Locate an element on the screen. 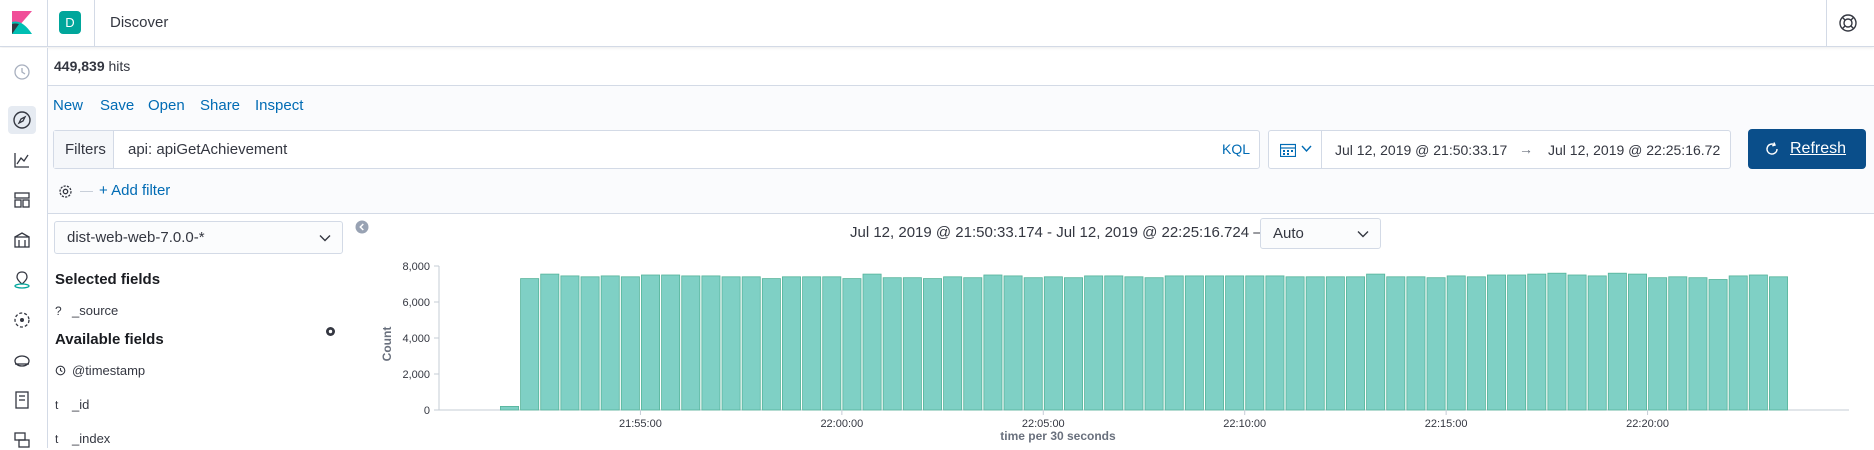 The width and height of the screenshot is (1874, 450). quick-select-button is located at coordinates (1295, 149).